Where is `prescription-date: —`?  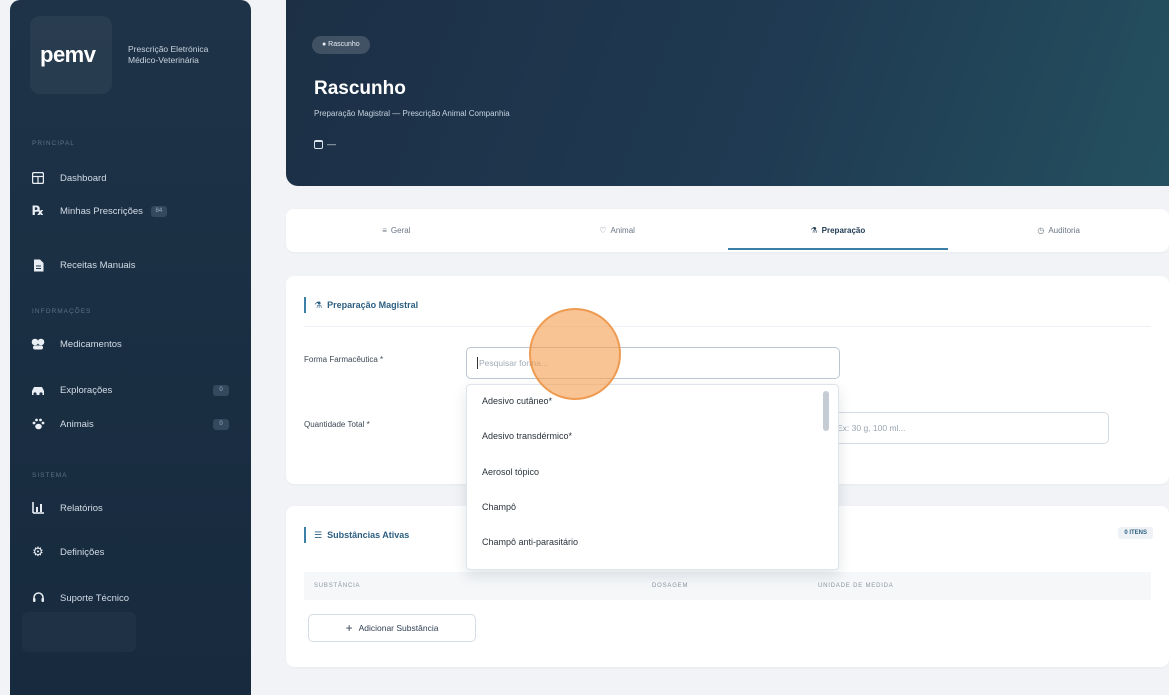 prescription-date: — is located at coordinates (325, 144).